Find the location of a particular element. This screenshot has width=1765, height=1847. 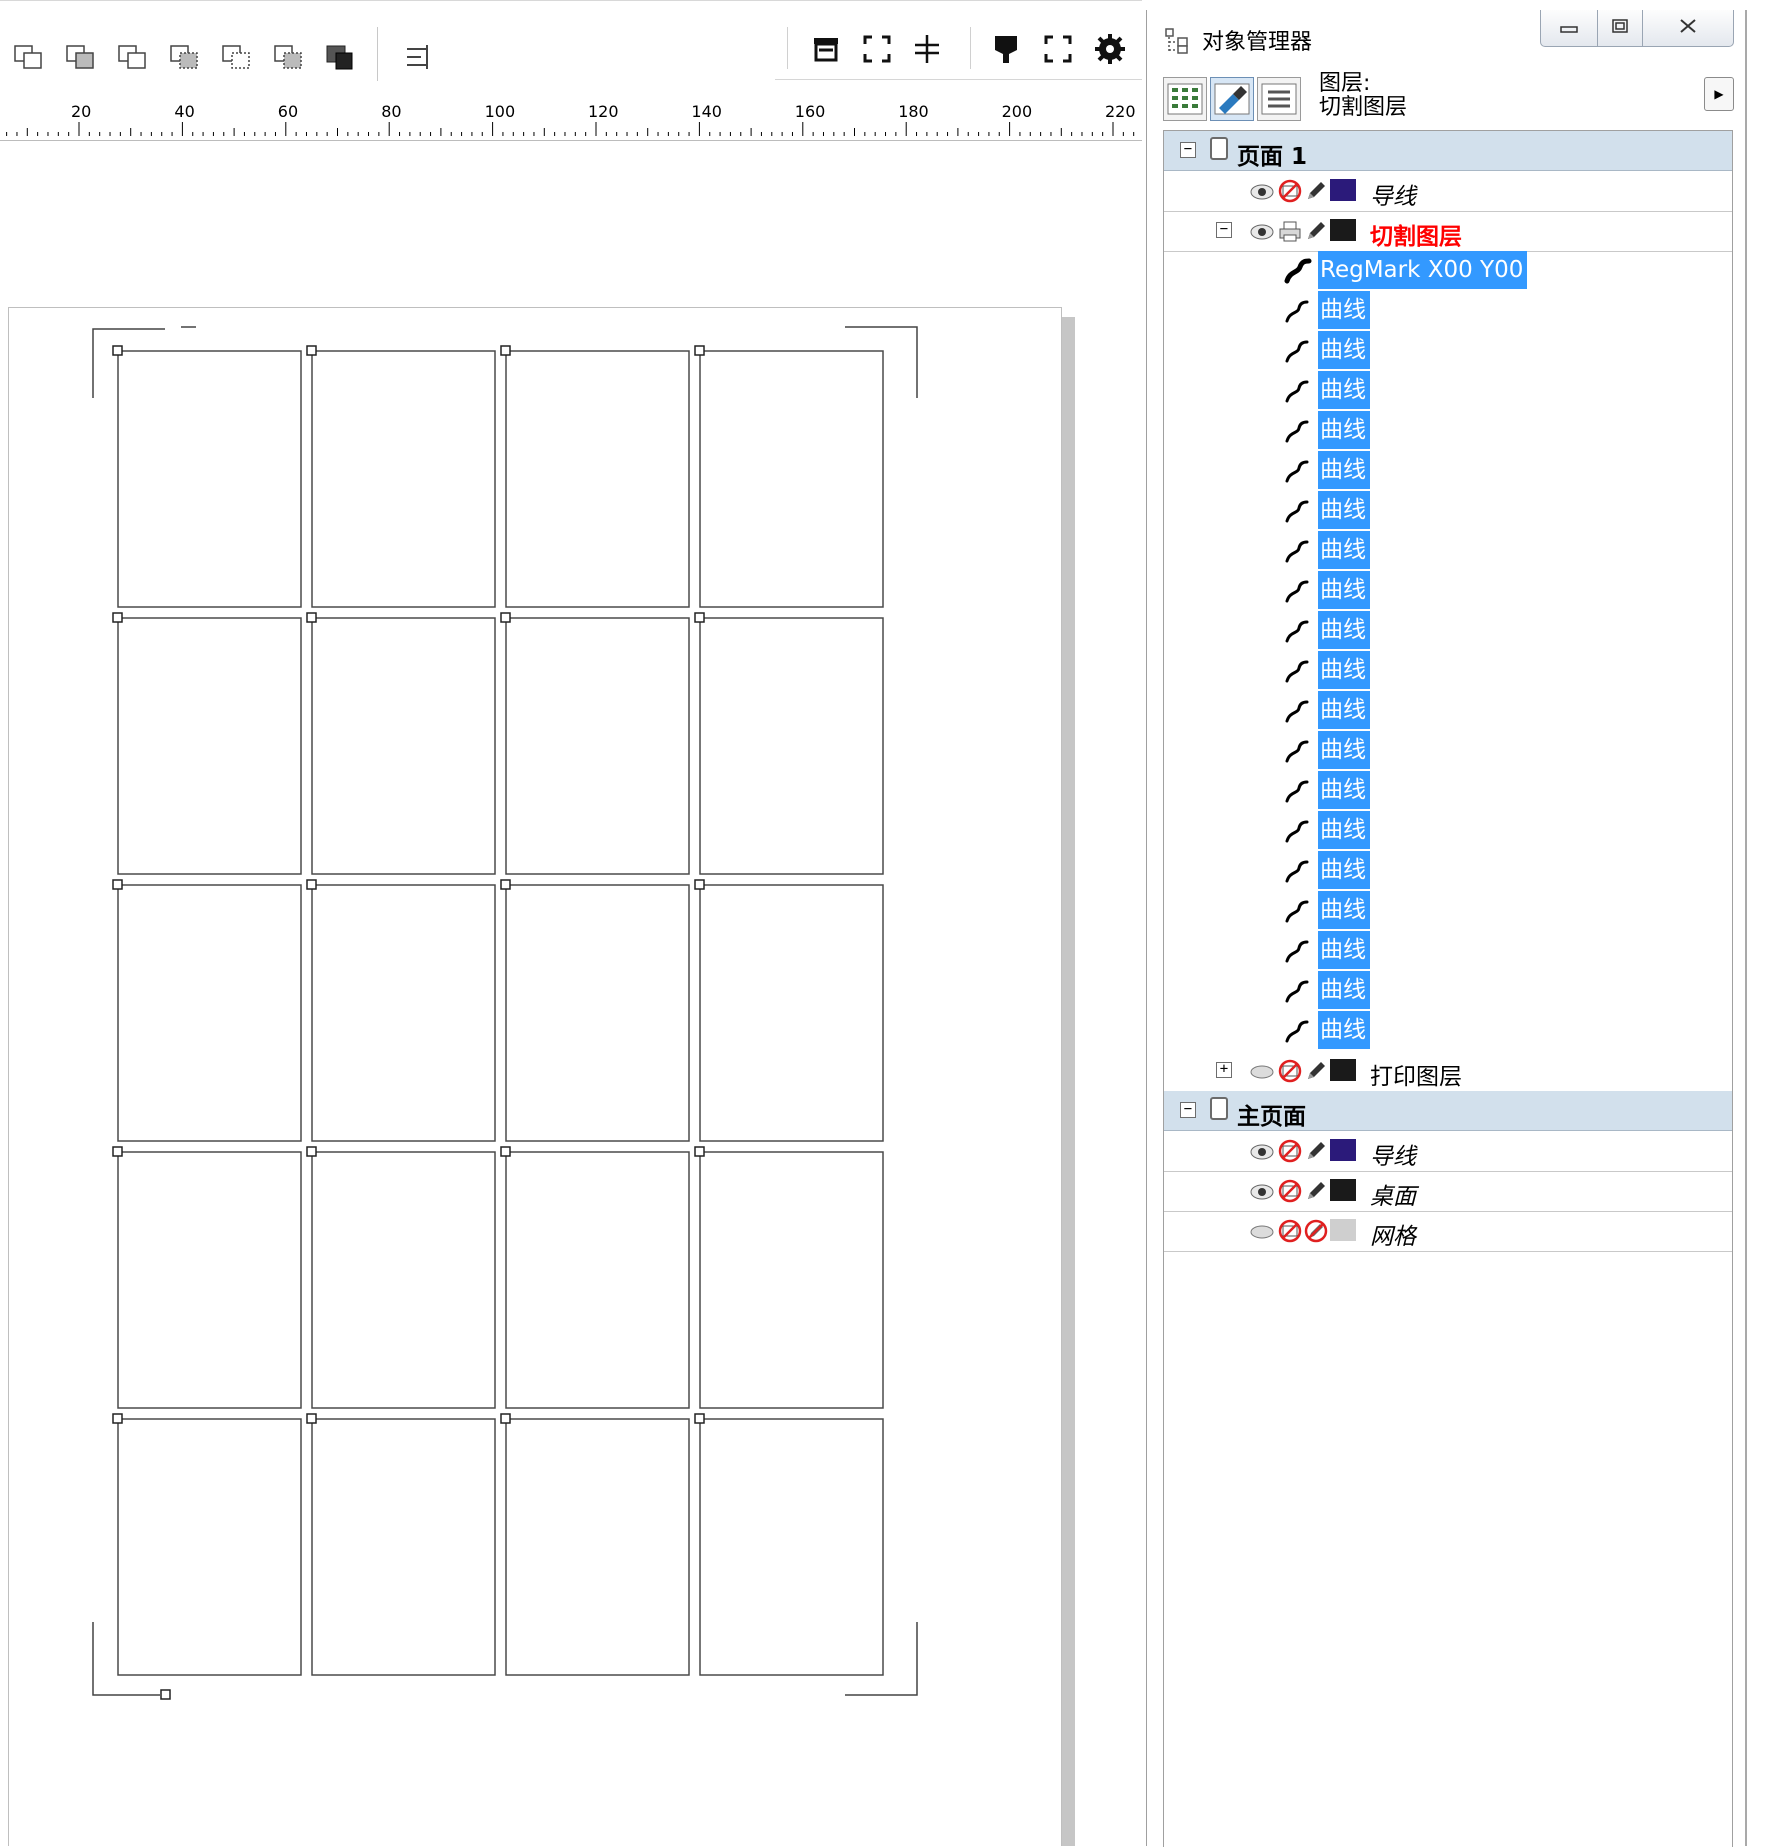

plotter-icon is located at coordinates (826, 49).